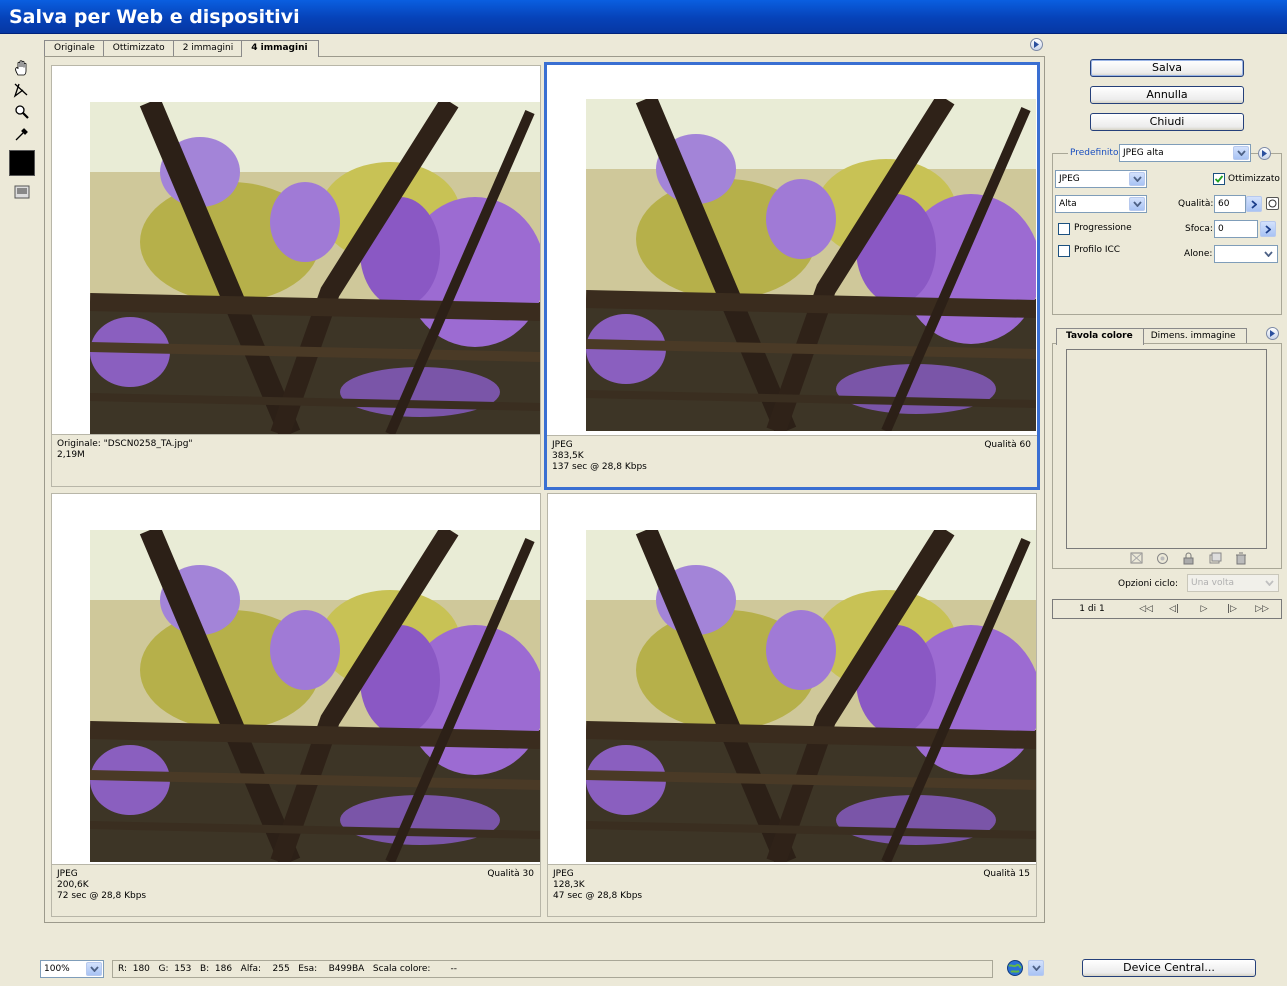  Describe the element at coordinates (1015, 968) in the screenshot. I see `preview-in-browser-icon` at that location.